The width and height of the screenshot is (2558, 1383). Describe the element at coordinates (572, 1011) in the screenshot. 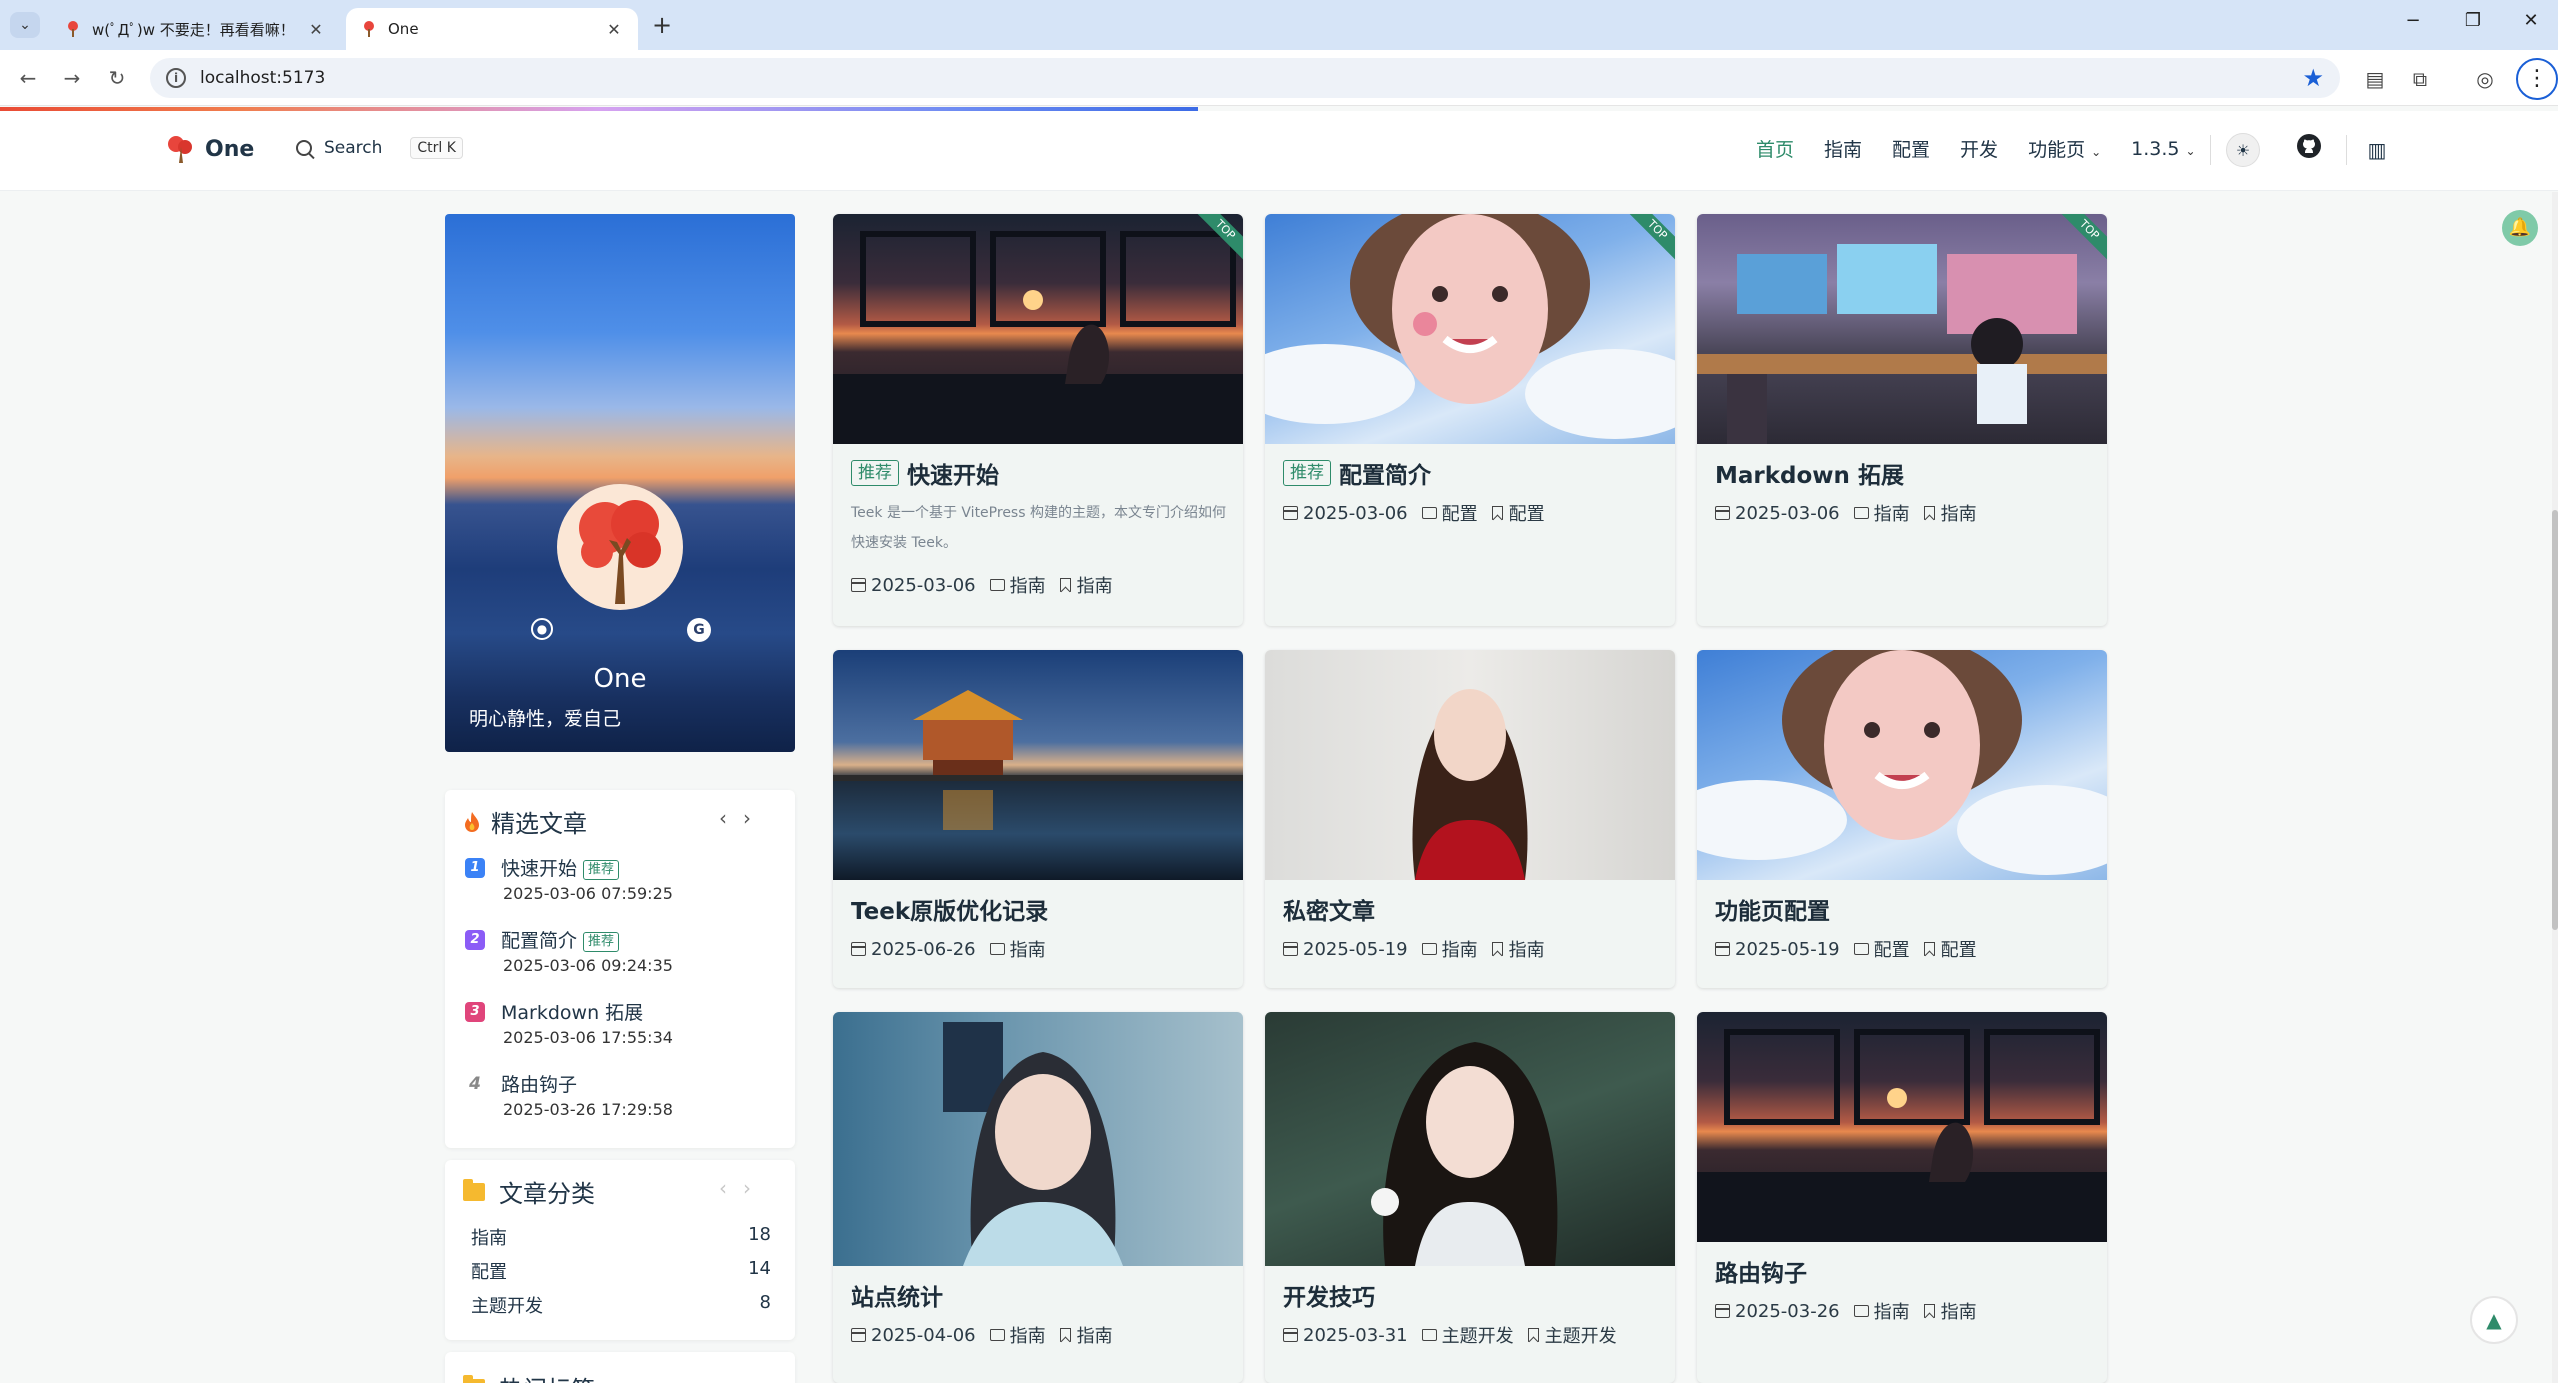

I see `featured-item-title: Markdown 拓展` at that location.